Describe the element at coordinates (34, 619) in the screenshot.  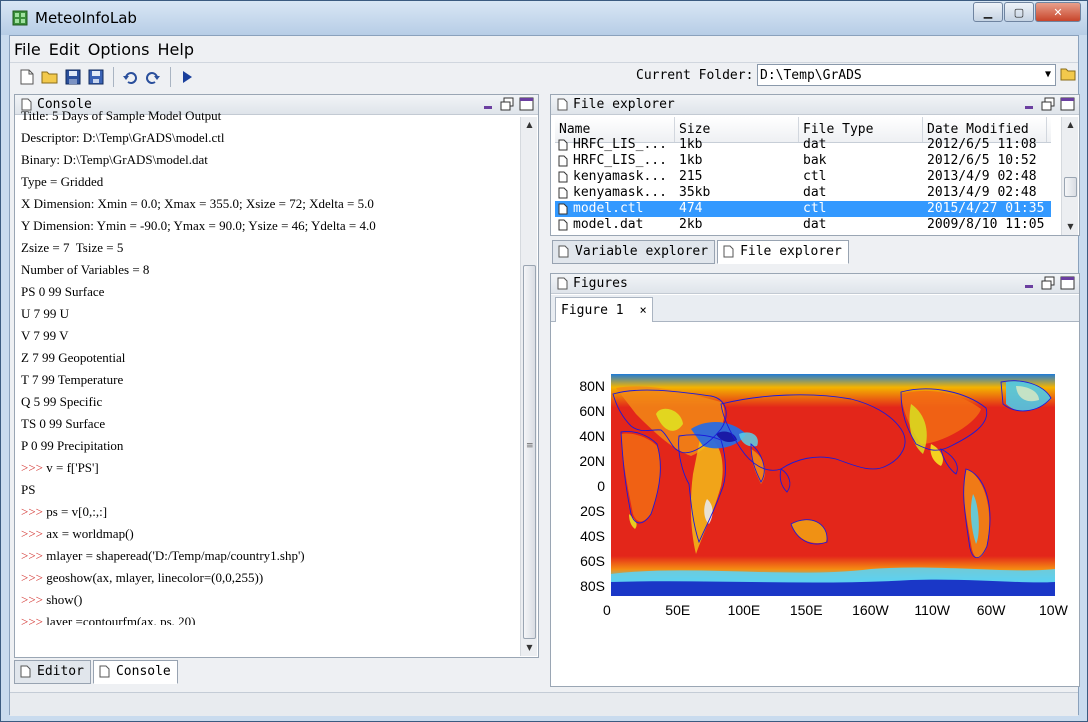
I see `console-prompt: >>>` at that location.